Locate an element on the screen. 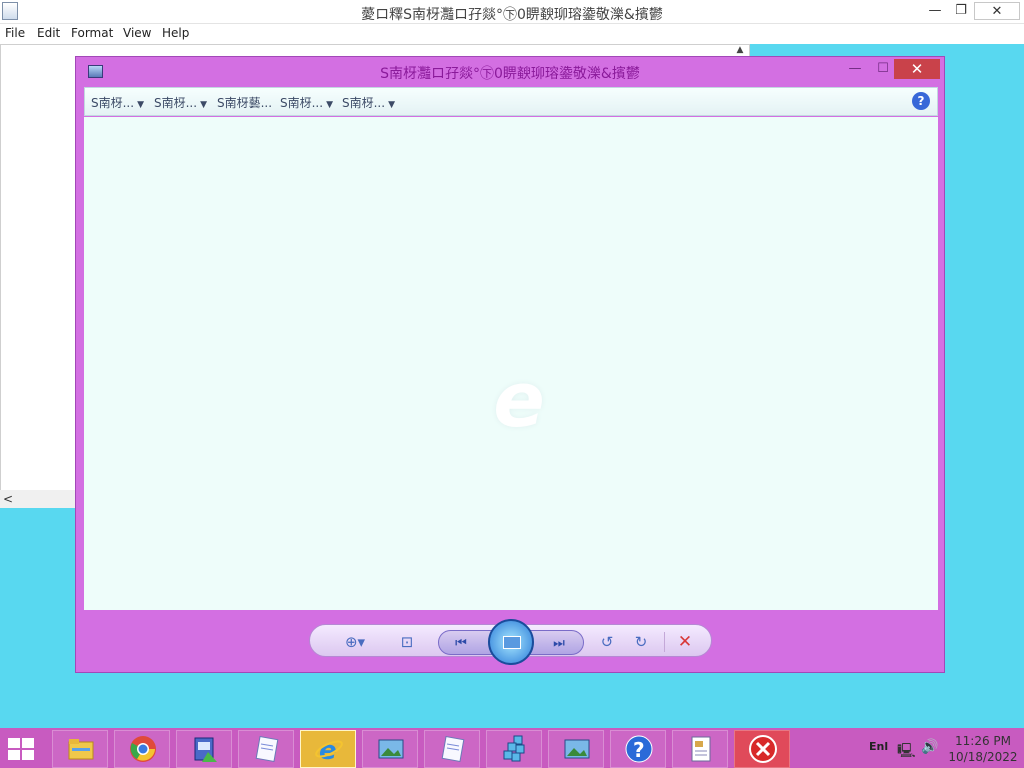  rotate-counterclockwise-button: ↺ is located at coordinates (607, 642).